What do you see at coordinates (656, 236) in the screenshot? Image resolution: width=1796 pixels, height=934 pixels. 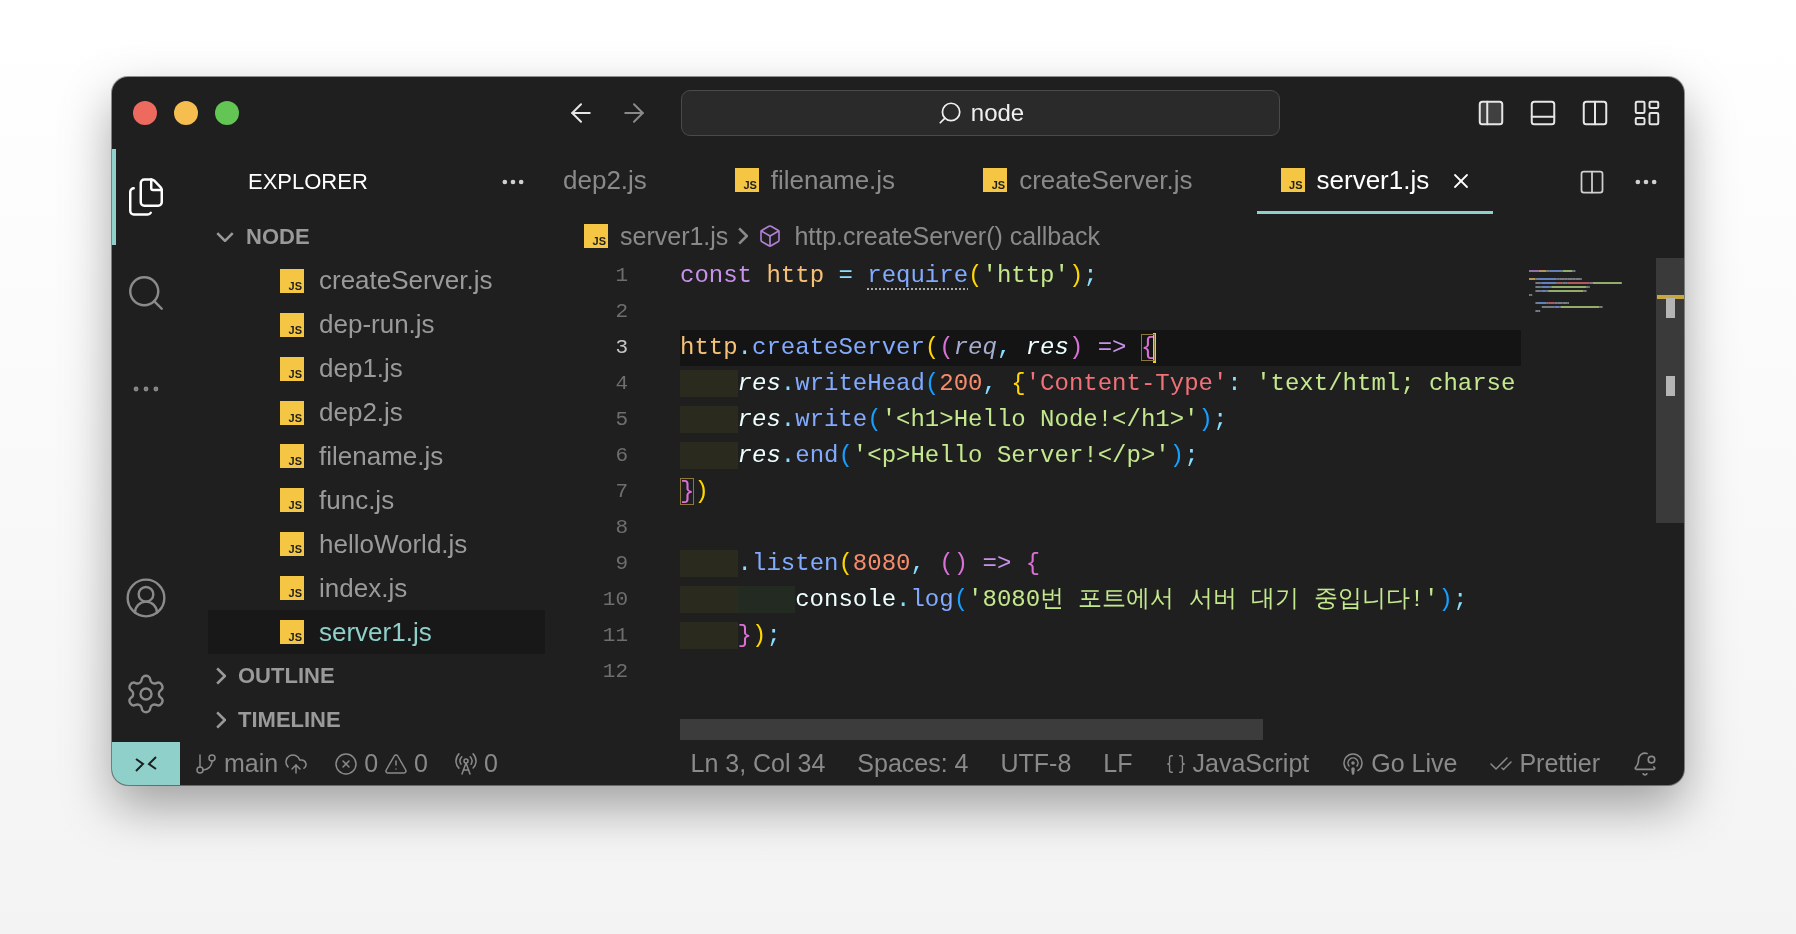 I see `breadcrumb-item: JS server1.js` at bounding box center [656, 236].